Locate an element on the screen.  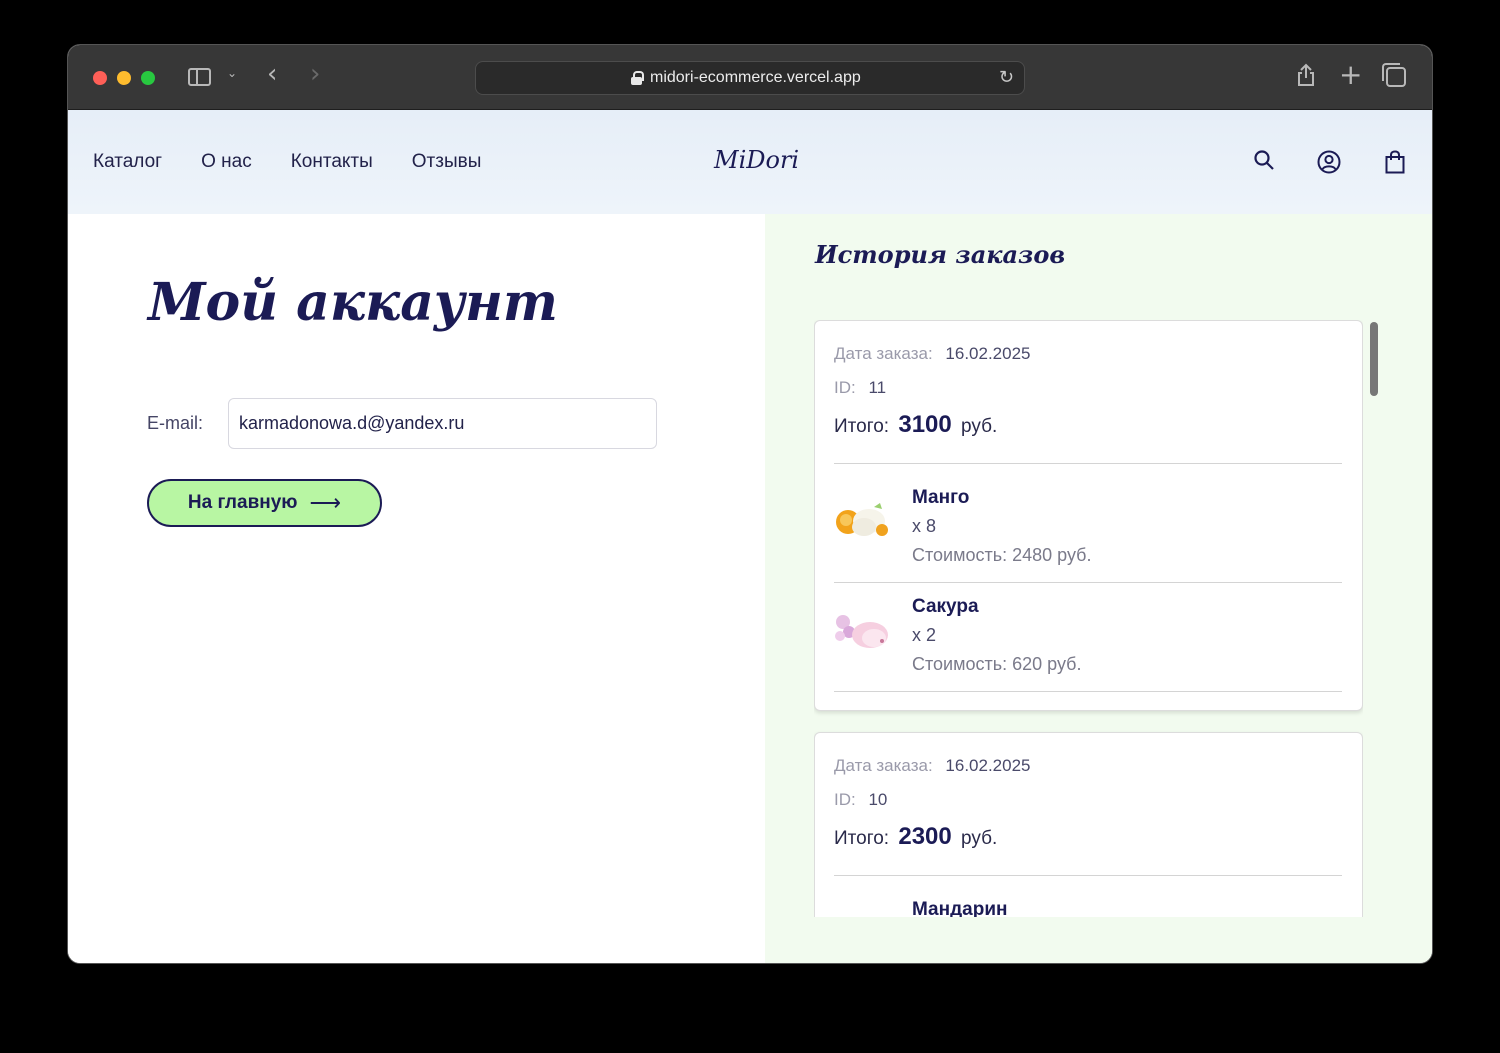
order-total-row: Итого: 2300 руб. is located at coordinates (915, 837).